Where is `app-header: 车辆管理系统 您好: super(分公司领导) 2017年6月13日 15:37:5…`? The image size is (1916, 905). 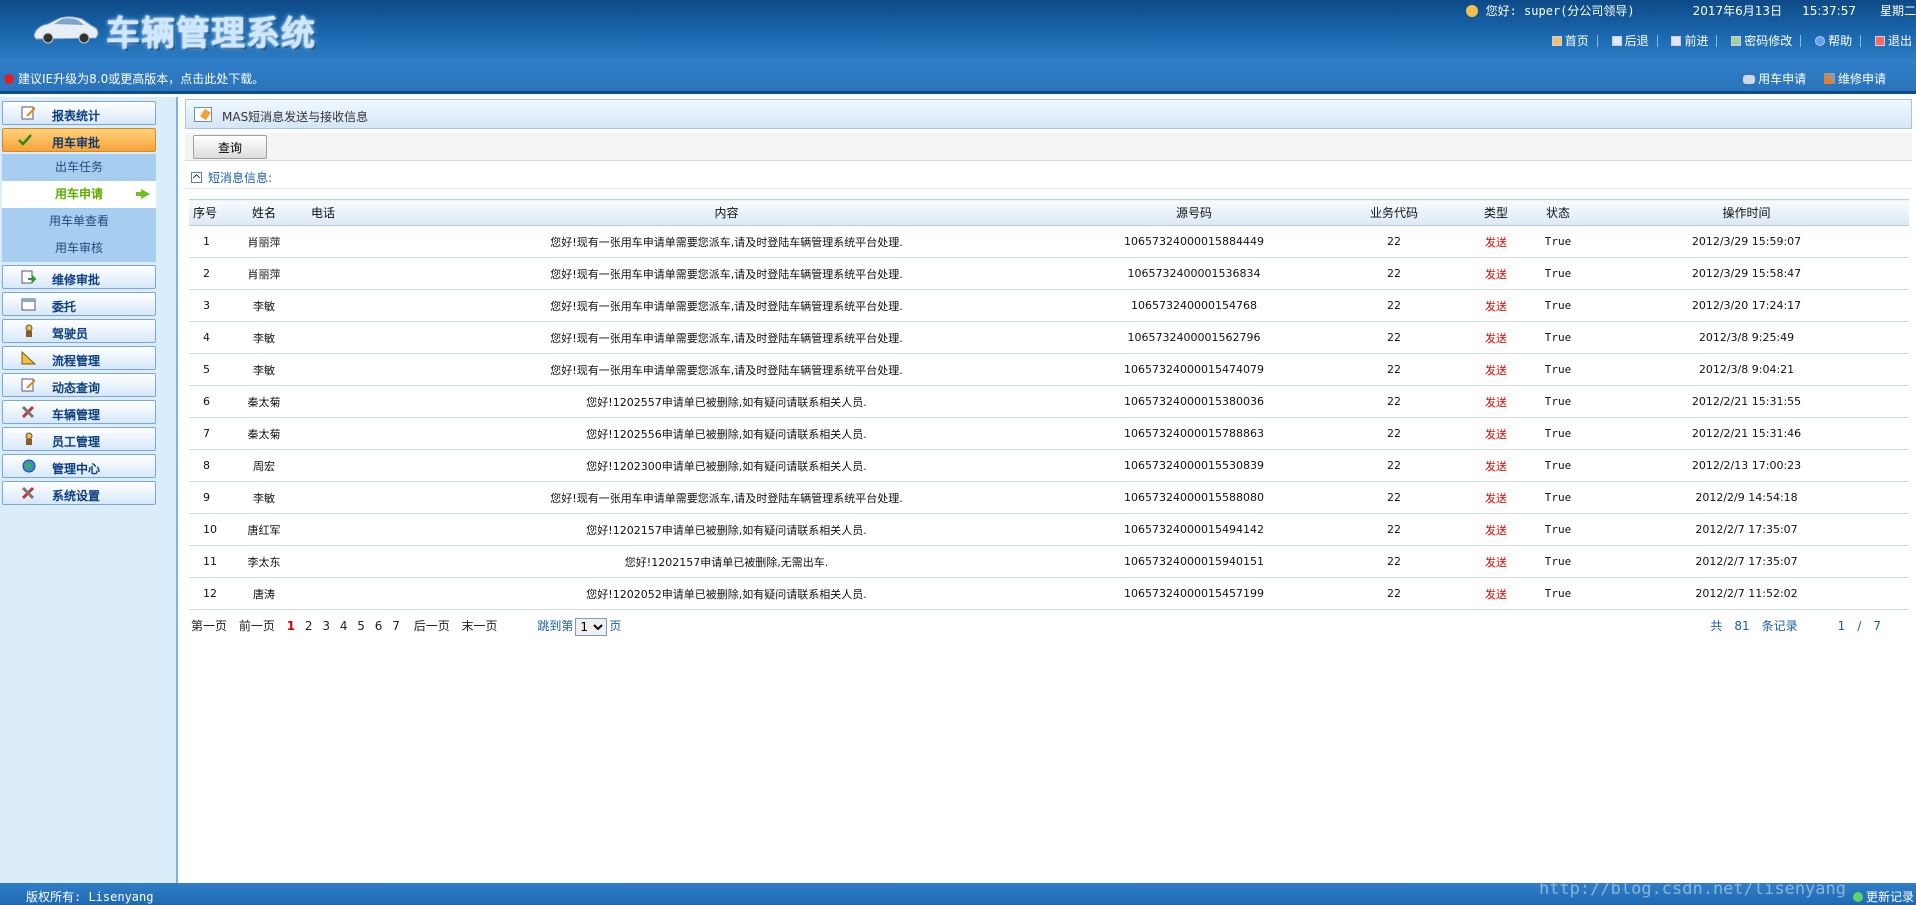 app-header: 车辆管理系统 您好: super(分公司领导) 2017年6月13日 15:37:5… is located at coordinates (958, 30).